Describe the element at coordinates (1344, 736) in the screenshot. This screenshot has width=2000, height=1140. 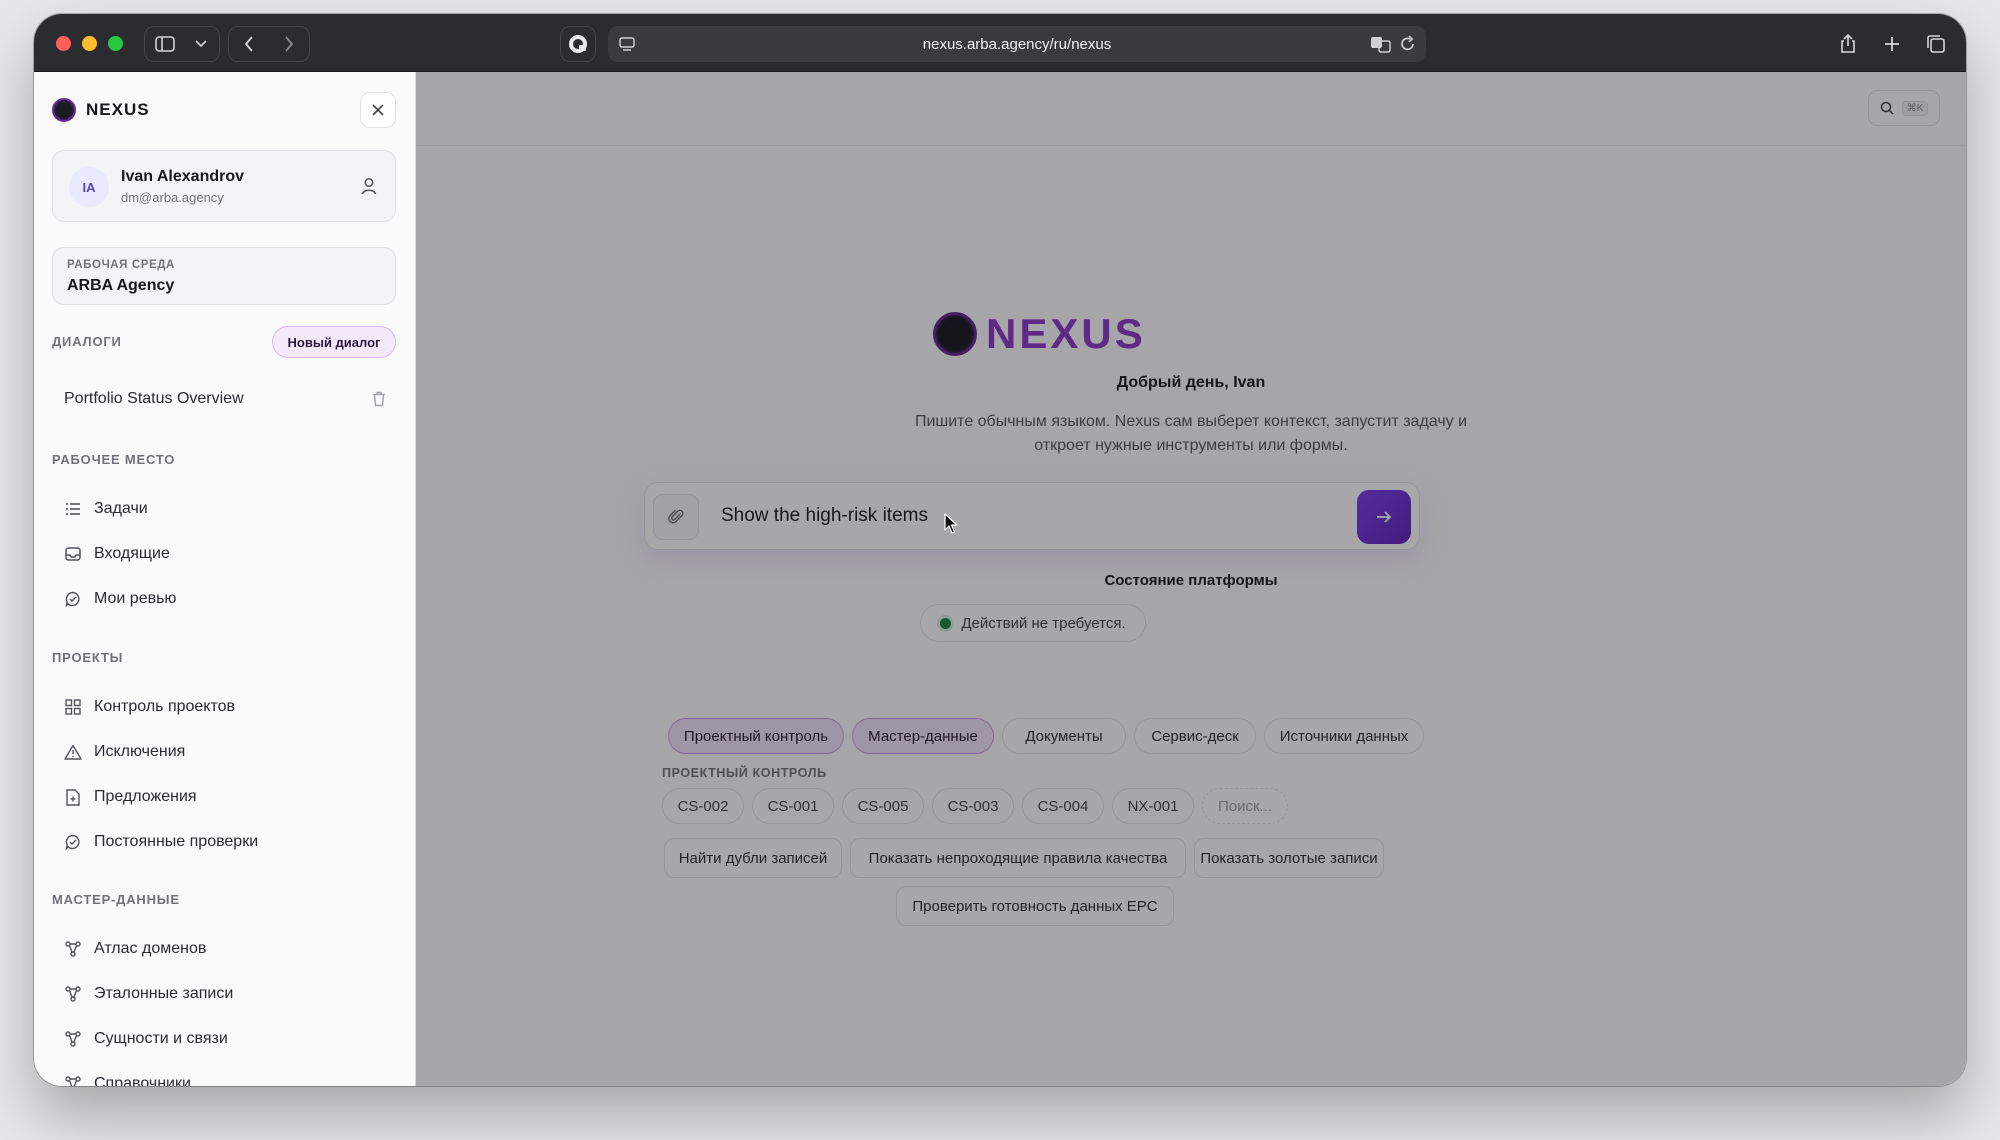
I see `category-chip-data-sources: Источники данных` at that location.